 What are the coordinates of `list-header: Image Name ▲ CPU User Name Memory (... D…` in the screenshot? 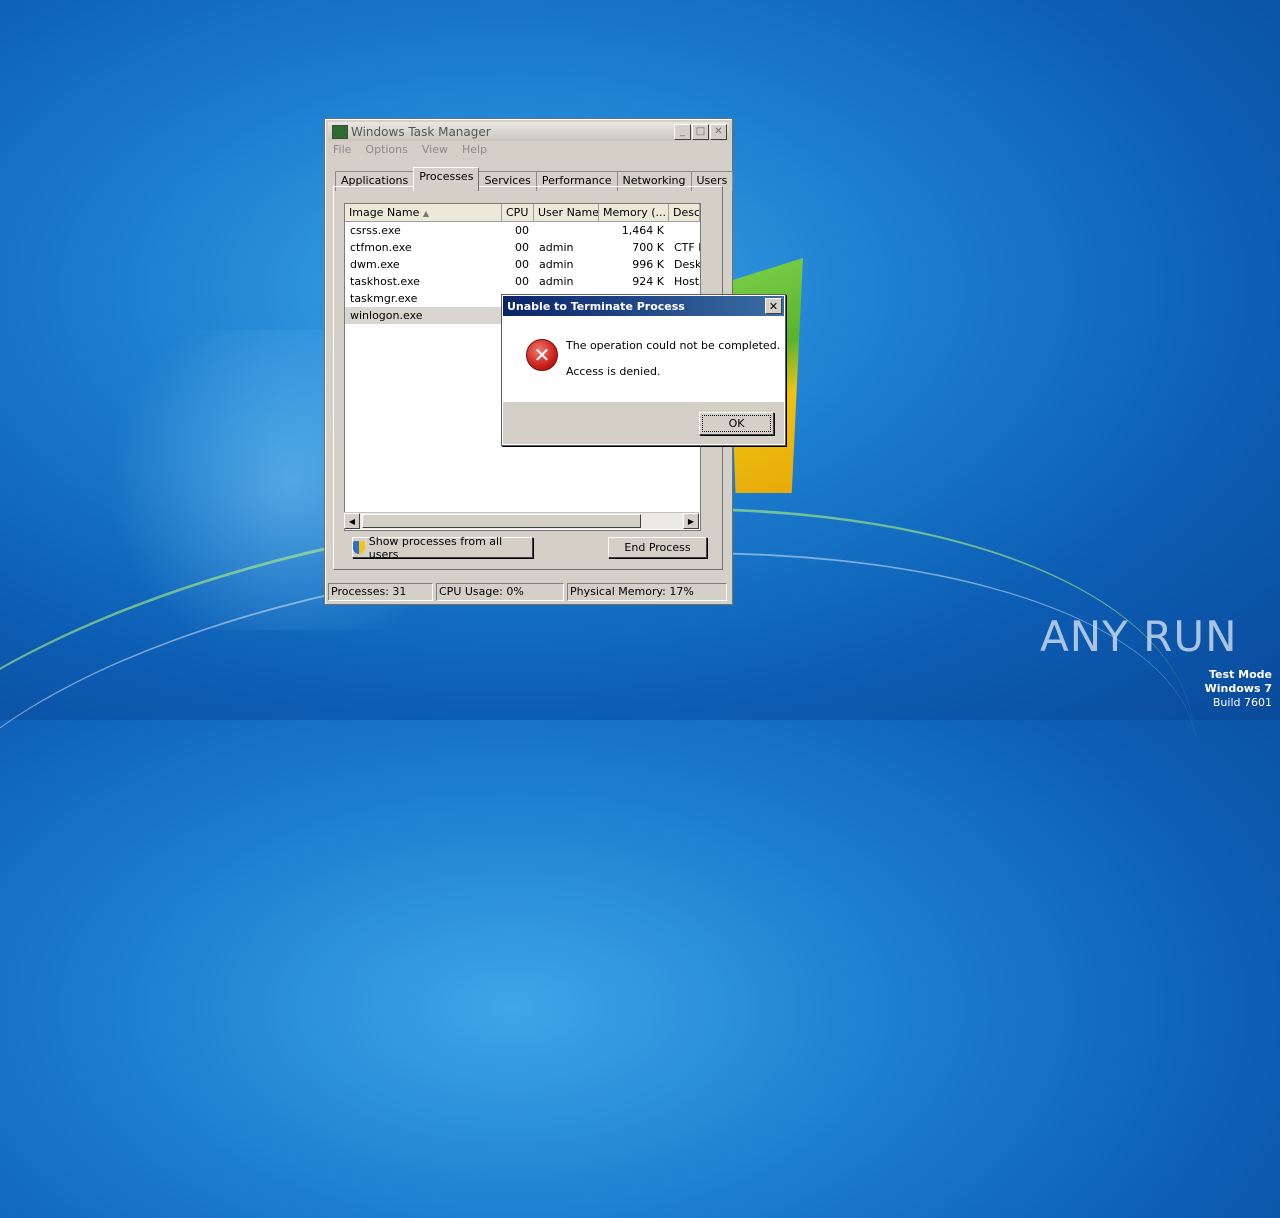 It's located at (522, 213).